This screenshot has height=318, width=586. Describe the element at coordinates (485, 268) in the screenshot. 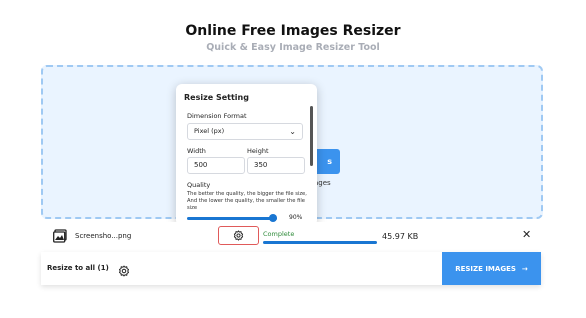

I see `resize-images-label: RESIZE IMAGES` at that location.